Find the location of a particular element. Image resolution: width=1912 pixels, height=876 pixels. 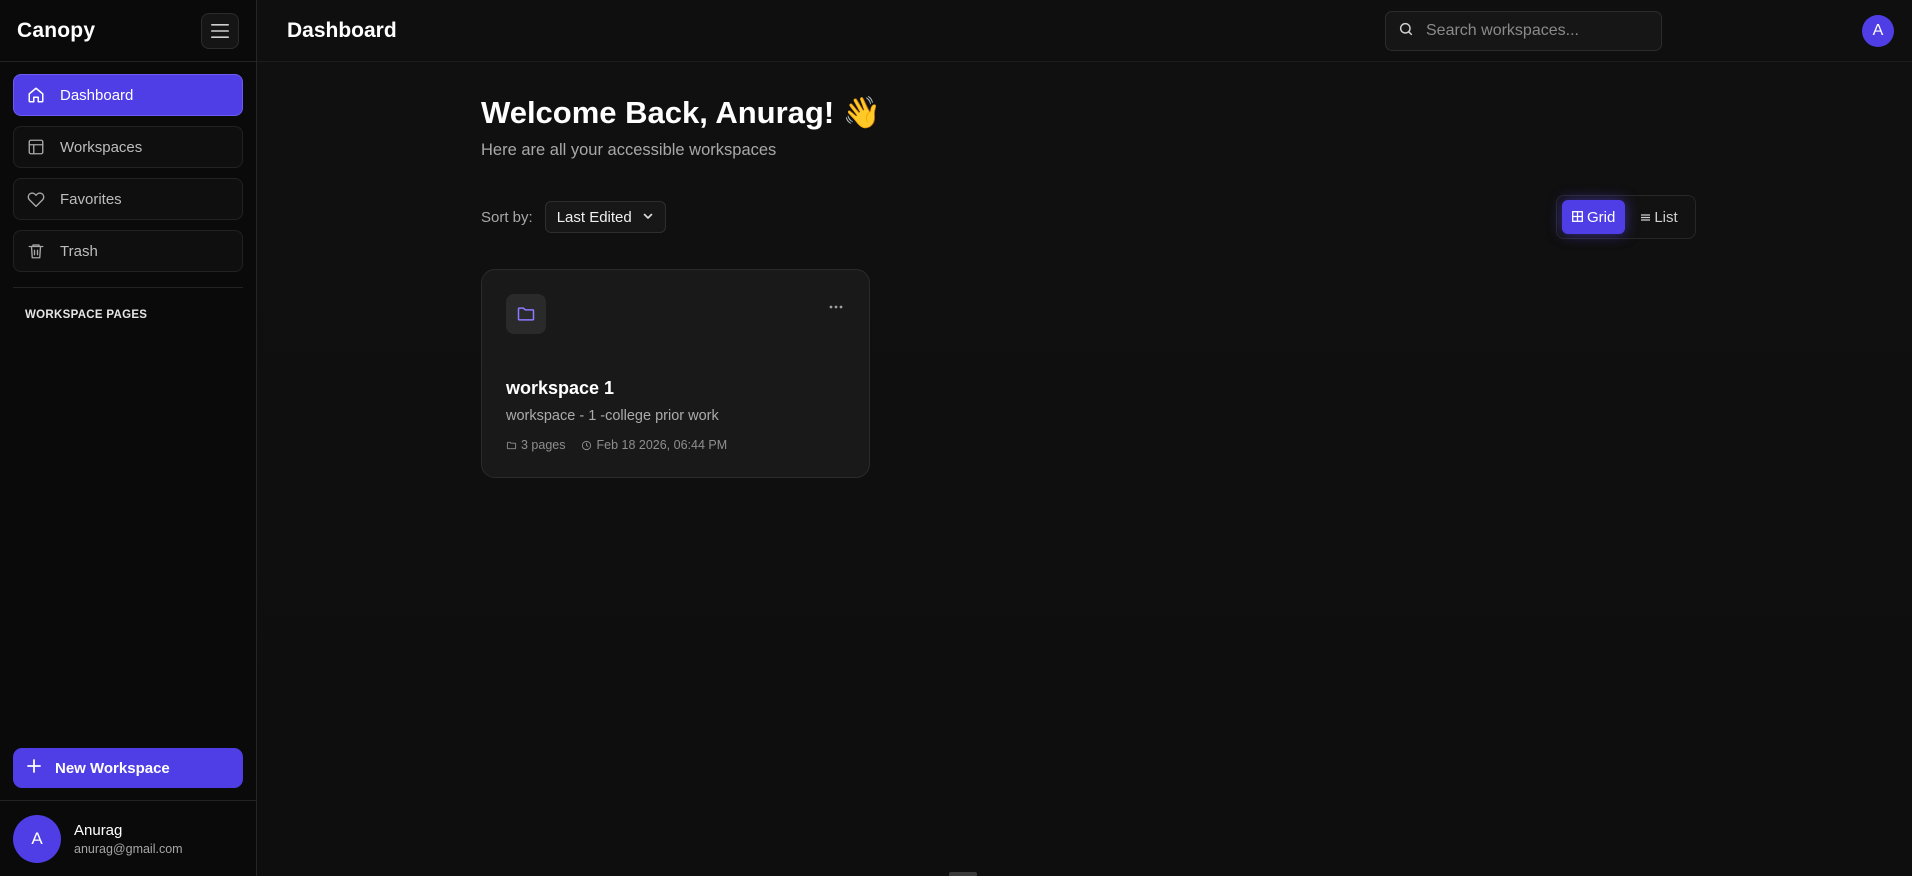

workspace-title: workspace 1 is located at coordinates (560, 388).